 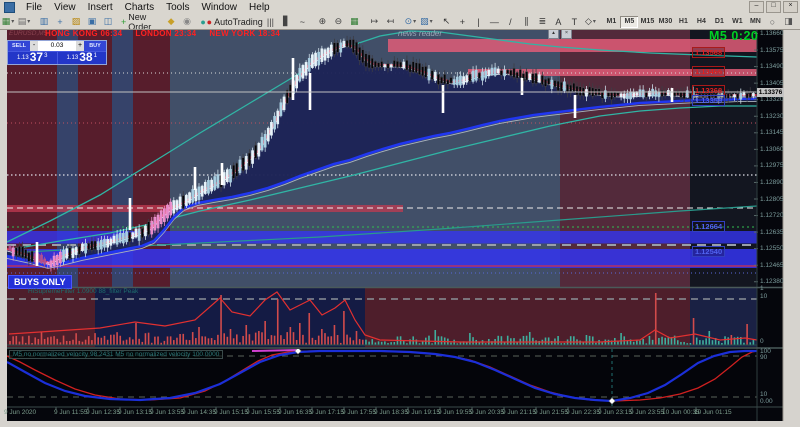 What do you see at coordinates (526, 21) in the screenshot?
I see `channel-button: ∥` at bounding box center [526, 21].